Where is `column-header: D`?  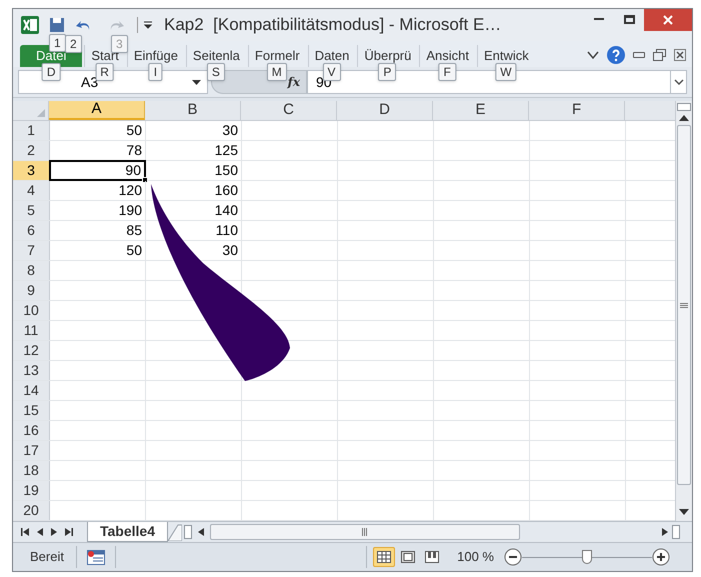
column-header: D is located at coordinates (385, 110).